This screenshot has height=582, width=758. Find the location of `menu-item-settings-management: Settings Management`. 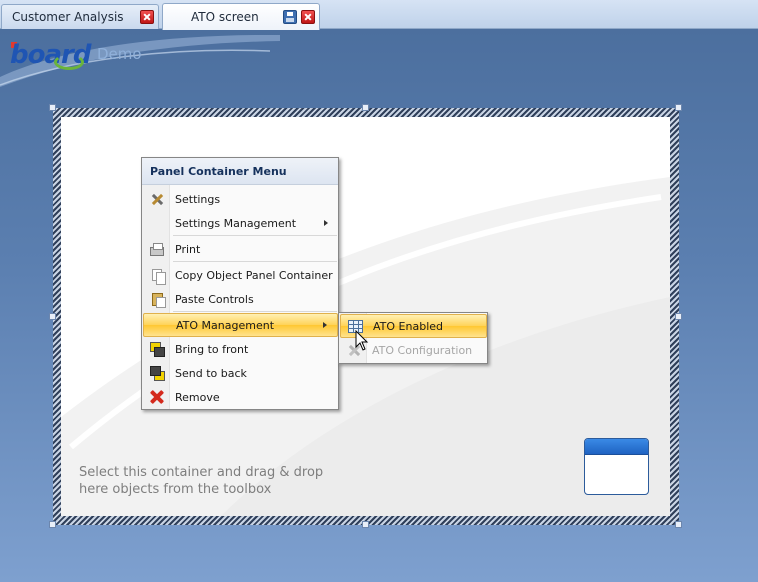

menu-item-settings-management: Settings Management is located at coordinates (240, 223).